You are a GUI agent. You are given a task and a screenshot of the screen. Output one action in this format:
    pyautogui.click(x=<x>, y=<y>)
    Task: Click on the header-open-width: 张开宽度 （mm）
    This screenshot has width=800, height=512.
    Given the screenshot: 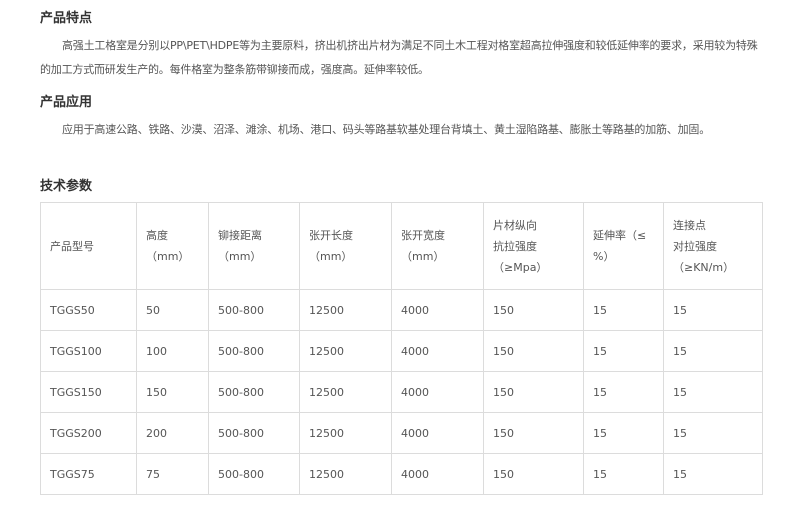 What is the action you would take?
    pyautogui.click(x=437, y=246)
    